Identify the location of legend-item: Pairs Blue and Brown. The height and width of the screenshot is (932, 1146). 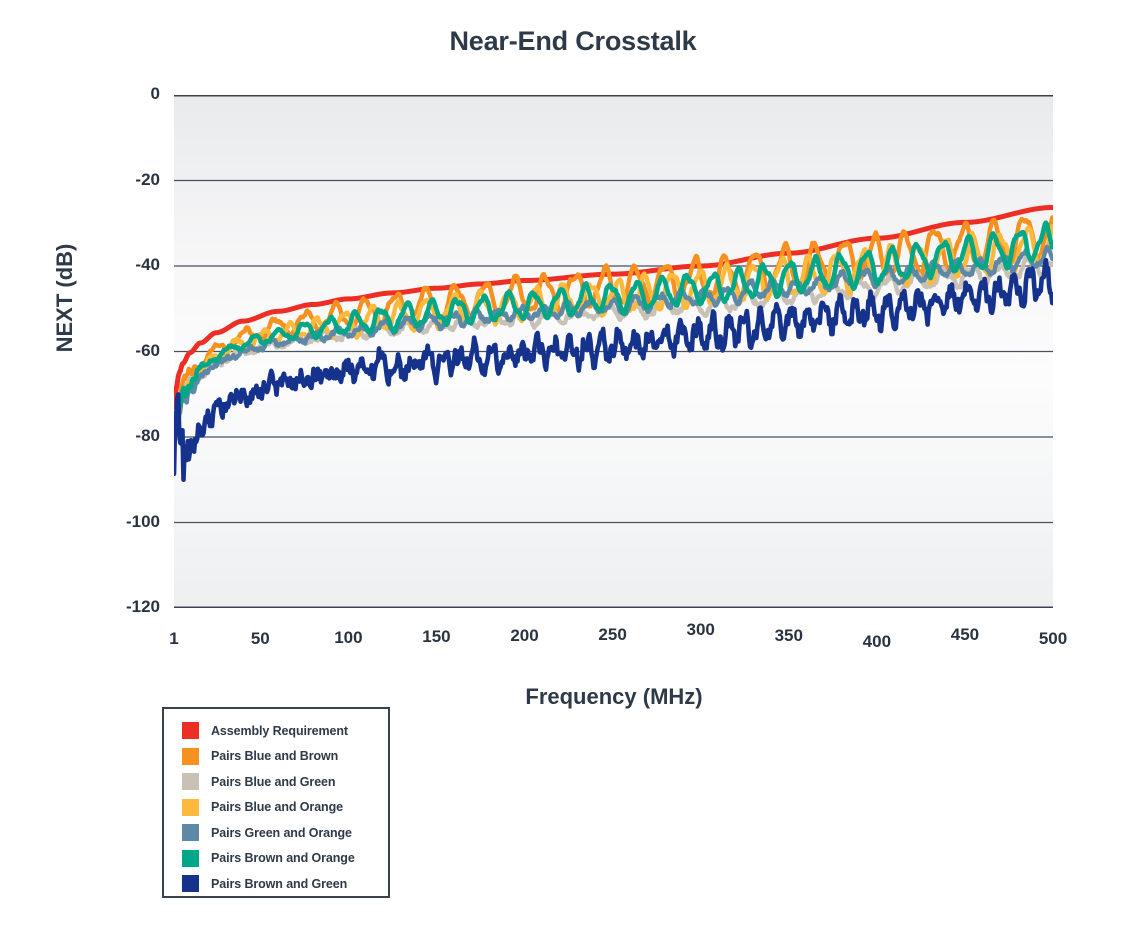
(276, 757).